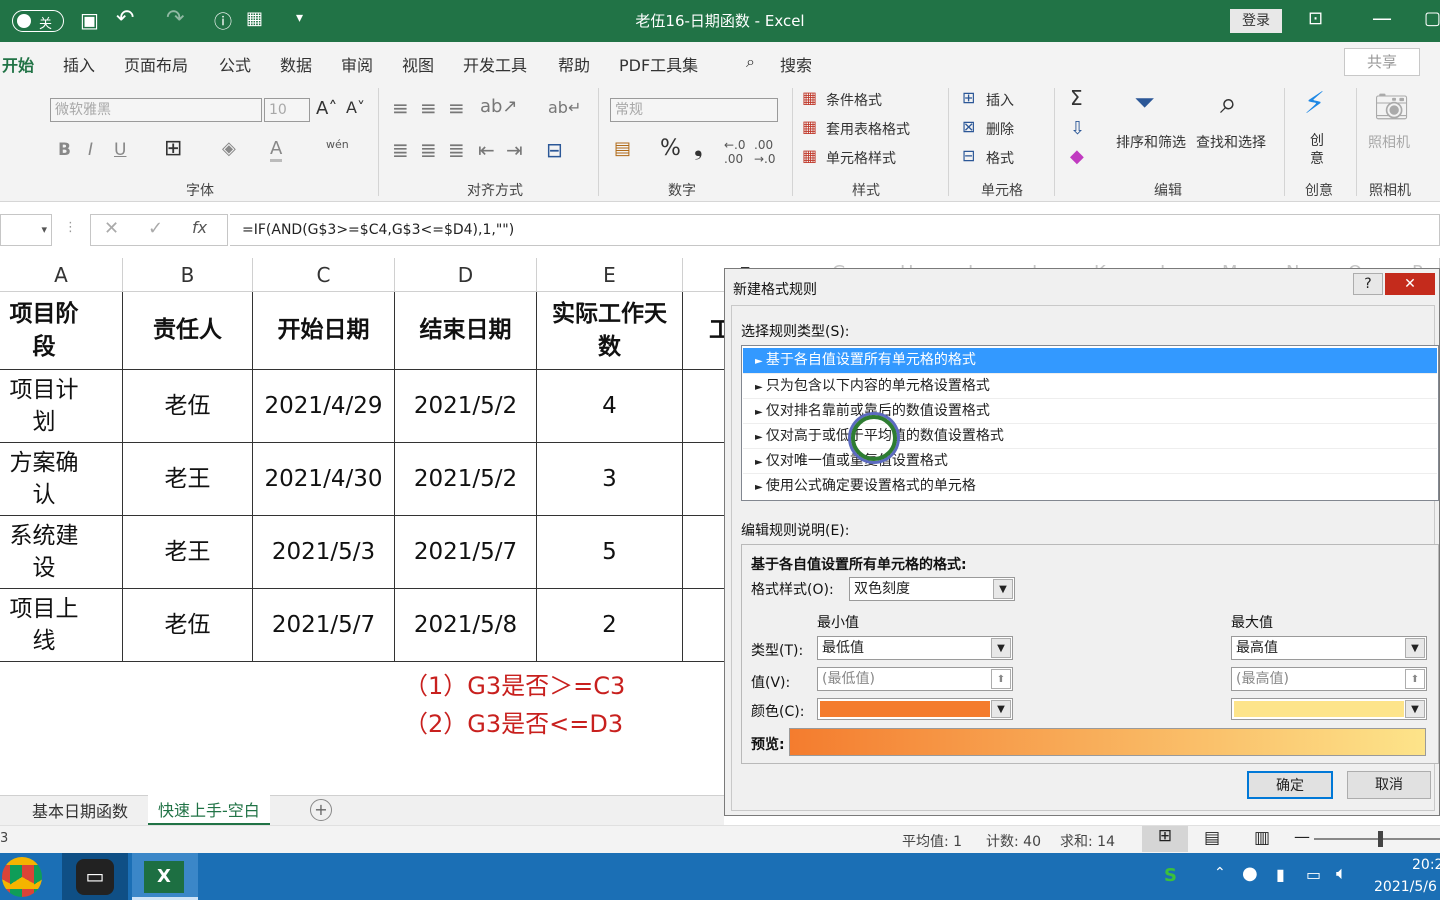 The height and width of the screenshot is (900, 1440). Describe the element at coordinates (486, 150) in the screenshot. I see `decrease-indent-icon: ⇤` at that location.